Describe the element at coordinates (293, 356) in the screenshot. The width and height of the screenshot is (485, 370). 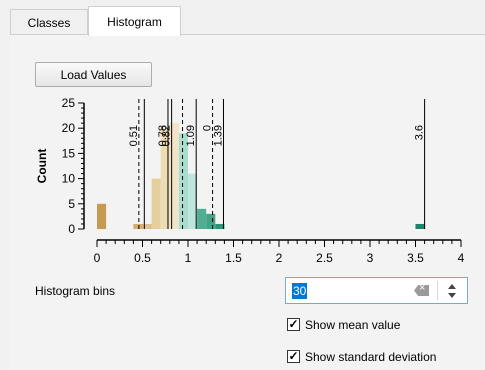
I see `show-std-checkbox: ✓` at that location.